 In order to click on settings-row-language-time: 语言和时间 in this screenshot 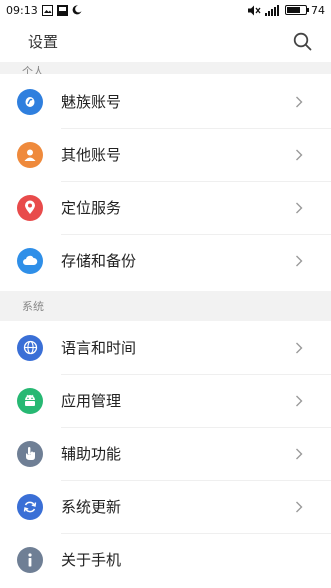, I will do `click(165, 347)`.